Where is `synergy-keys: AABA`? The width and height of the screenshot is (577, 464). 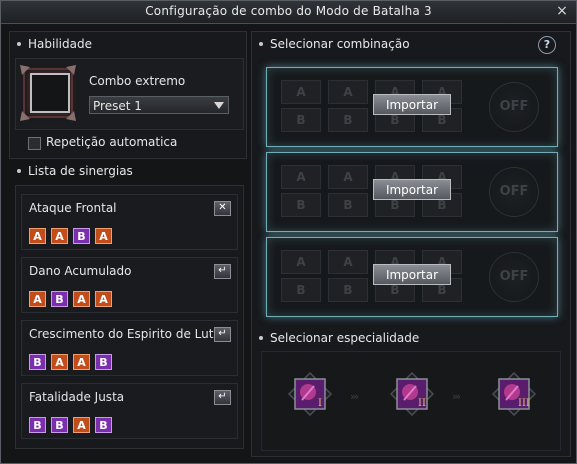
synergy-keys: AABA is located at coordinates (73, 234).